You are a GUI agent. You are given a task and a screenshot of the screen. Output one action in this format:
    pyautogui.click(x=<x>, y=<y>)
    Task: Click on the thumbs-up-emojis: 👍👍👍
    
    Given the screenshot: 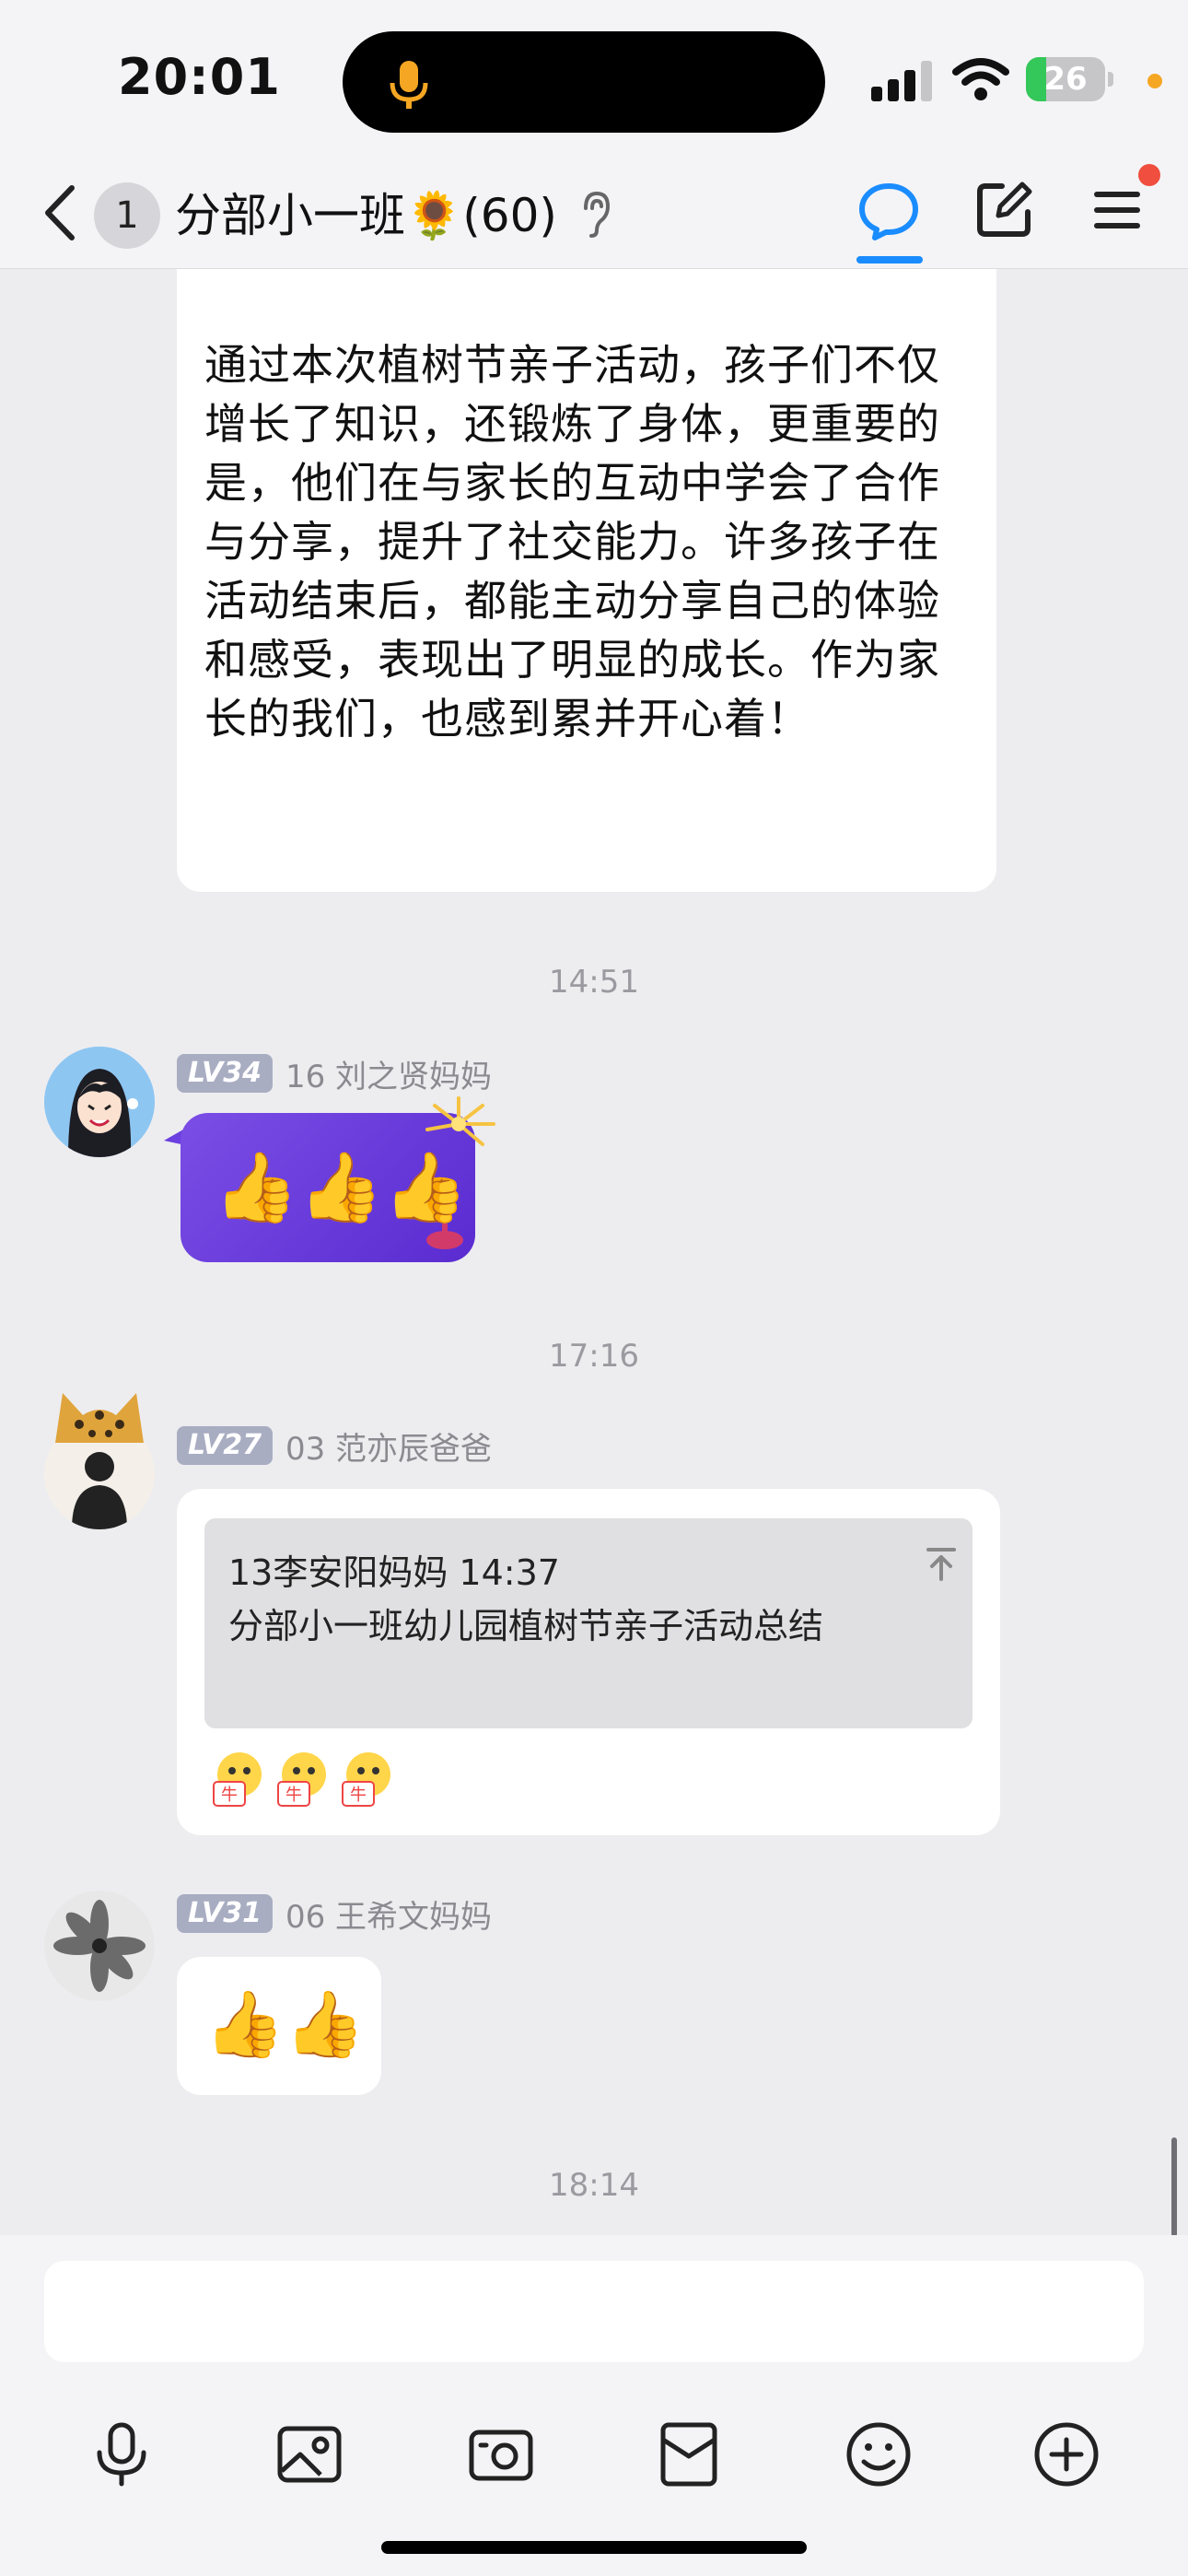 What is the action you would take?
    pyautogui.click(x=341, y=1187)
    